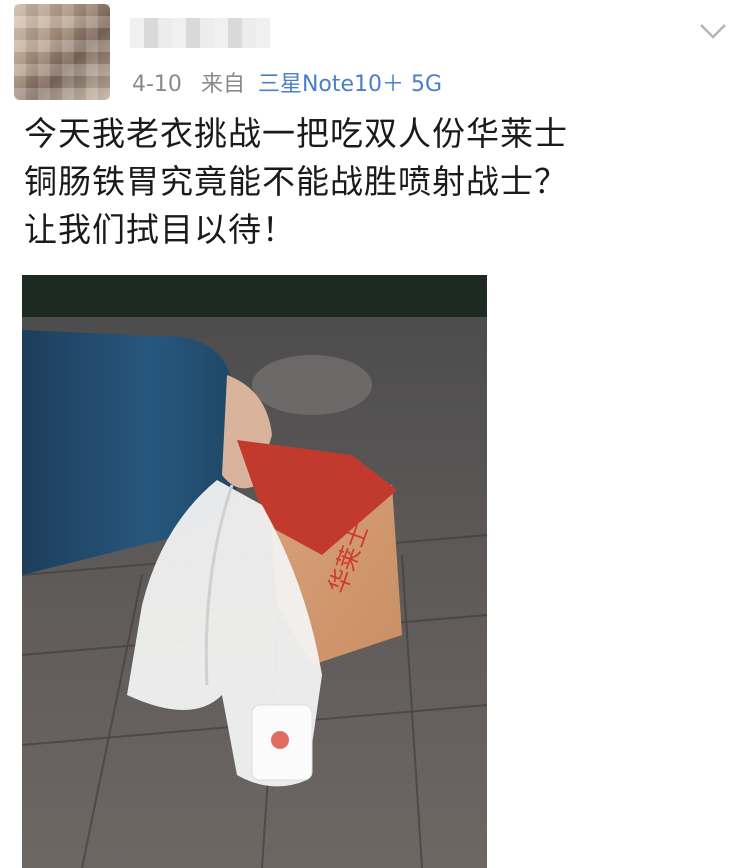 The image size is (750, 868). Describe the element at coordinates (350, 84) in the screenshot. I see `source-device-link: 三星Note10＋ 5G` at that location.